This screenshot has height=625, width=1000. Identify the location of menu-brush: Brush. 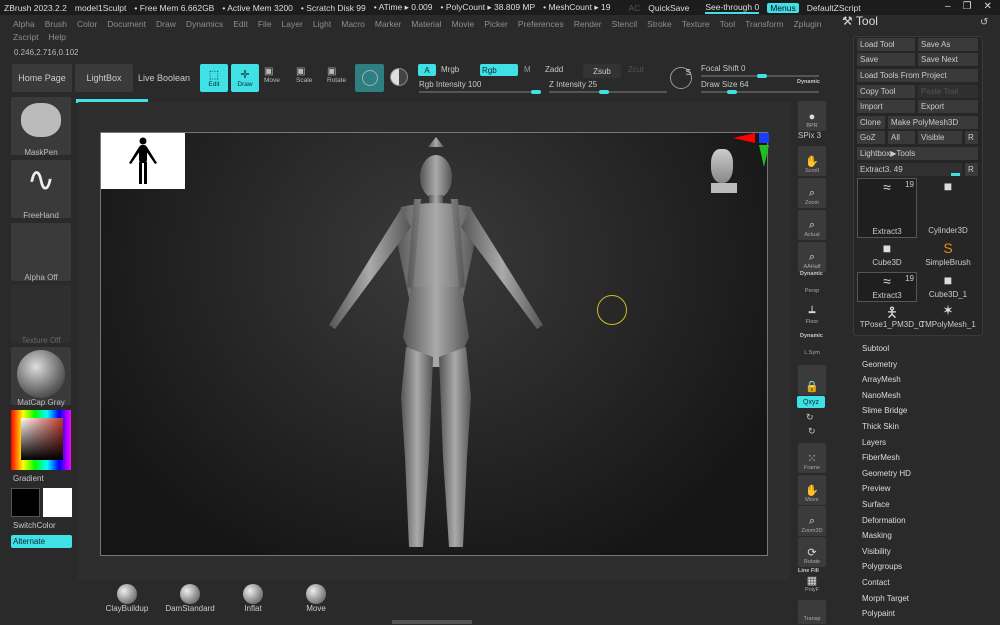
(56, 24).